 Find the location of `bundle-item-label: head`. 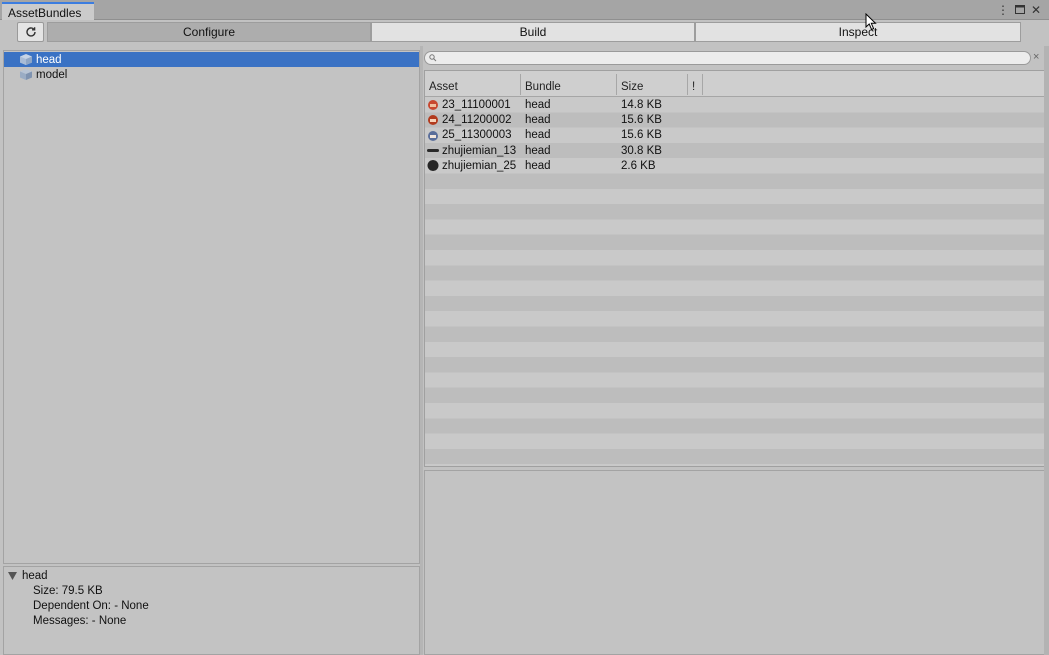

bundle-item-label: head is located at coordinates (49, 59).